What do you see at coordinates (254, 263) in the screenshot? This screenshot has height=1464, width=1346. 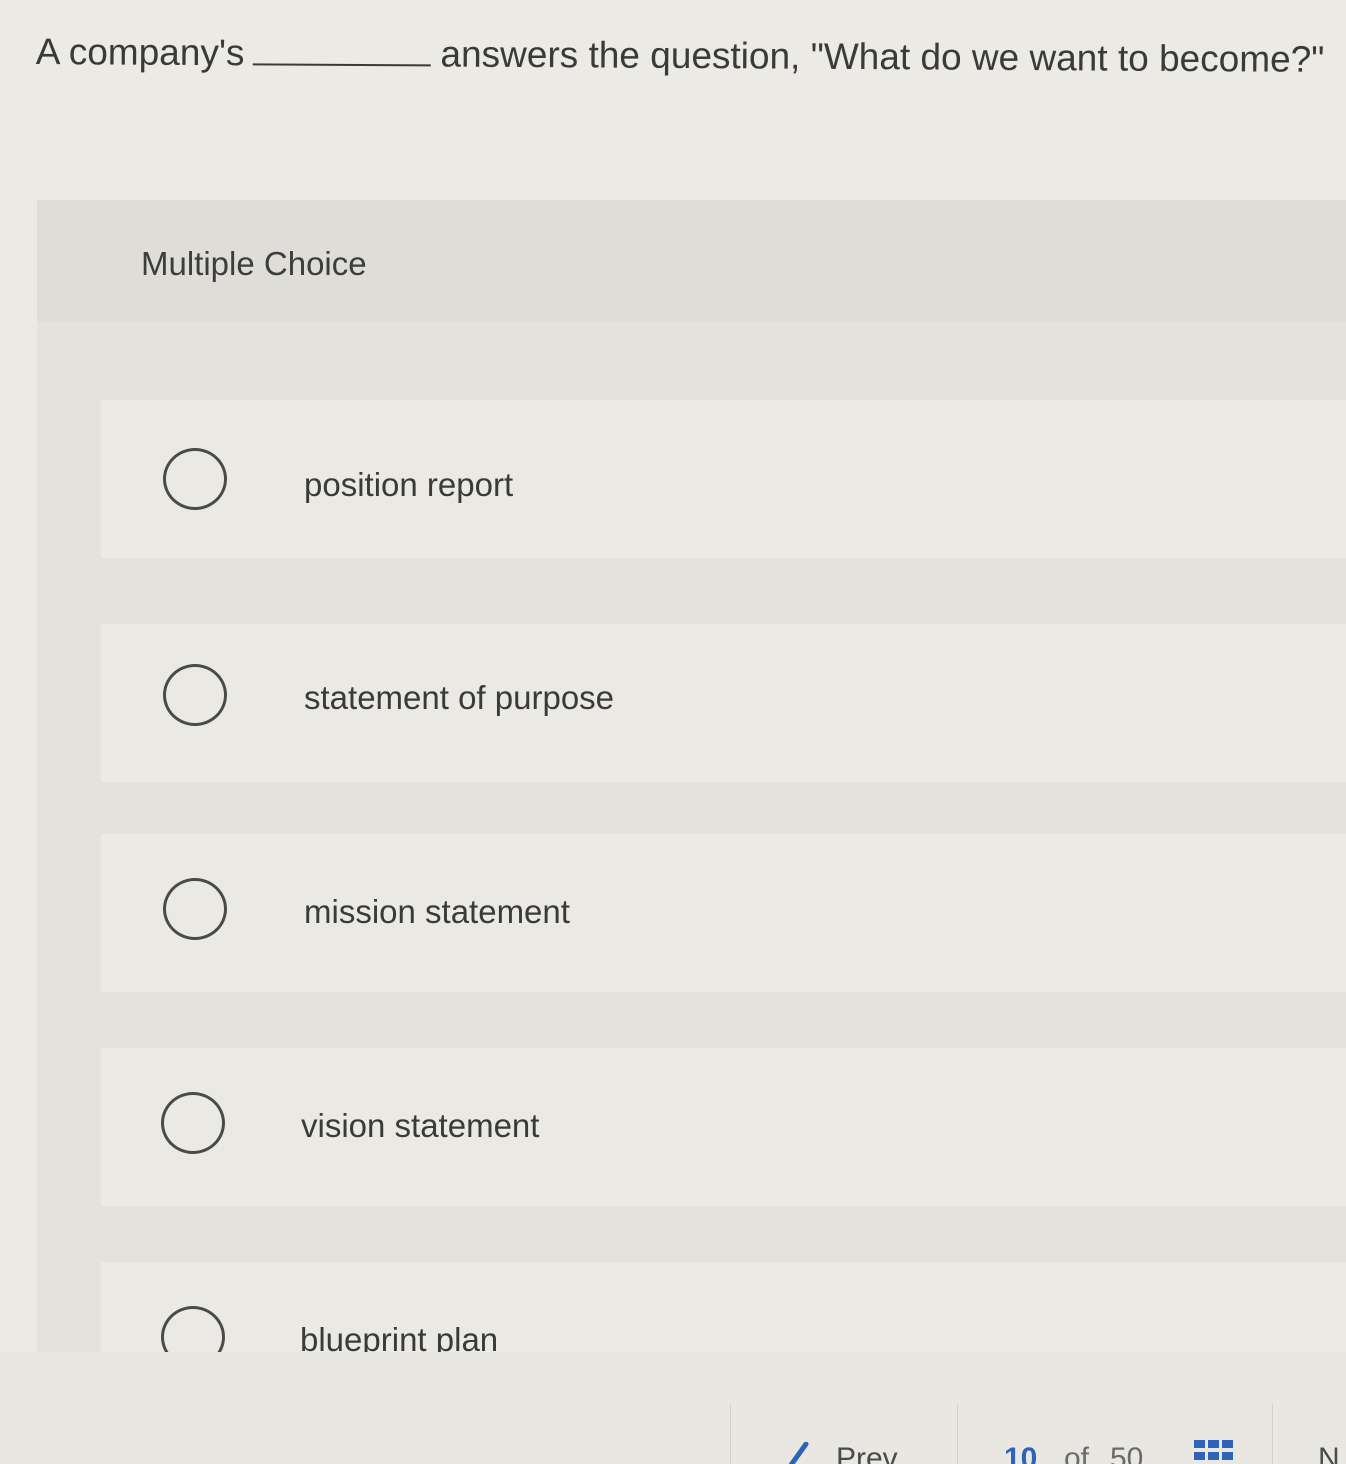 I see `multiple-choice-title: Multiple Choice` at bounding box center [254, 263].